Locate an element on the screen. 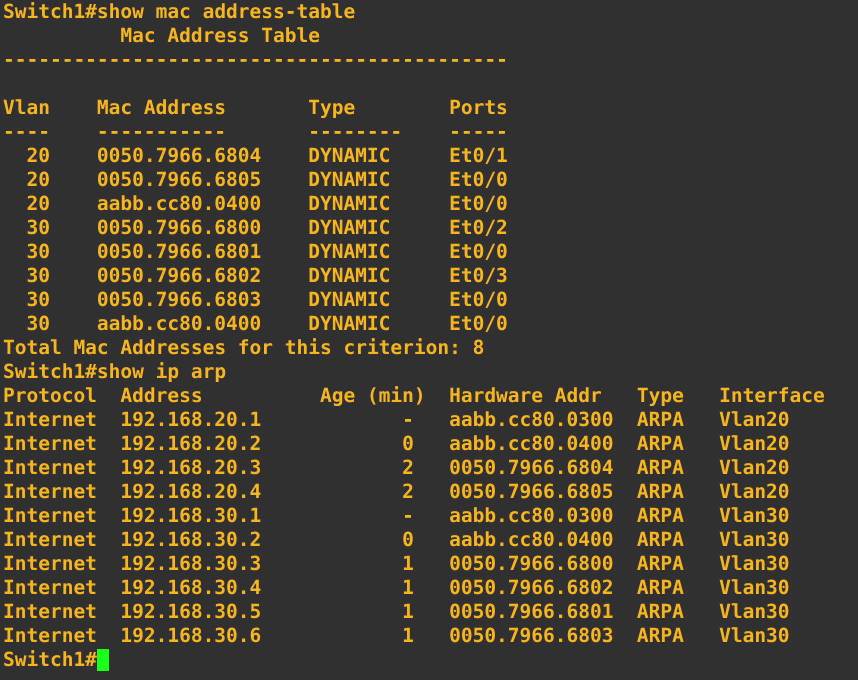 The width and height of the screenshot is (858, 680). summary-text: Total Mac Addresses for this criterion: 8 is located at coordinates (243, 348).